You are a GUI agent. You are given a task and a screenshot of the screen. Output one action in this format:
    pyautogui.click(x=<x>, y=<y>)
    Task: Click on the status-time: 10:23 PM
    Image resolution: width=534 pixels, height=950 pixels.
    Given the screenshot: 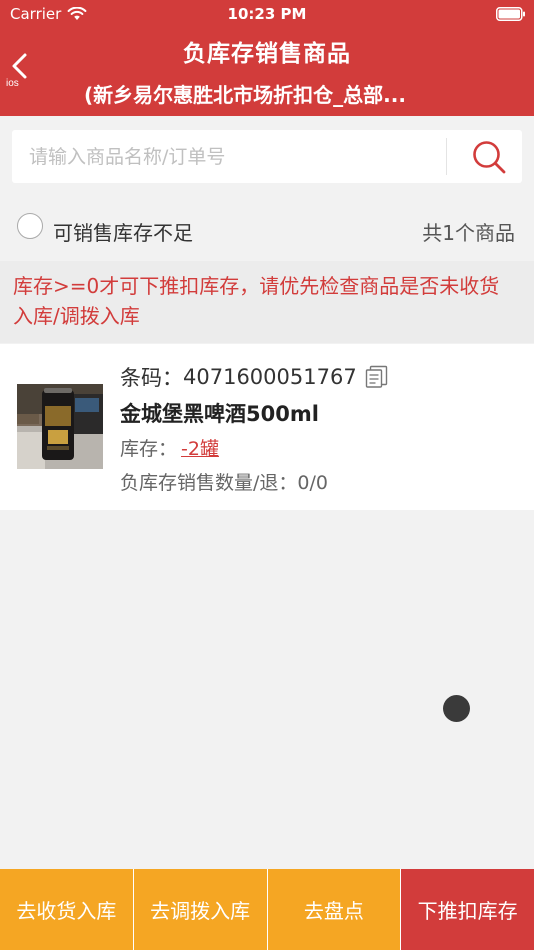 What is the action you would take?
    pyautogui.click(x=267, y=14)
    